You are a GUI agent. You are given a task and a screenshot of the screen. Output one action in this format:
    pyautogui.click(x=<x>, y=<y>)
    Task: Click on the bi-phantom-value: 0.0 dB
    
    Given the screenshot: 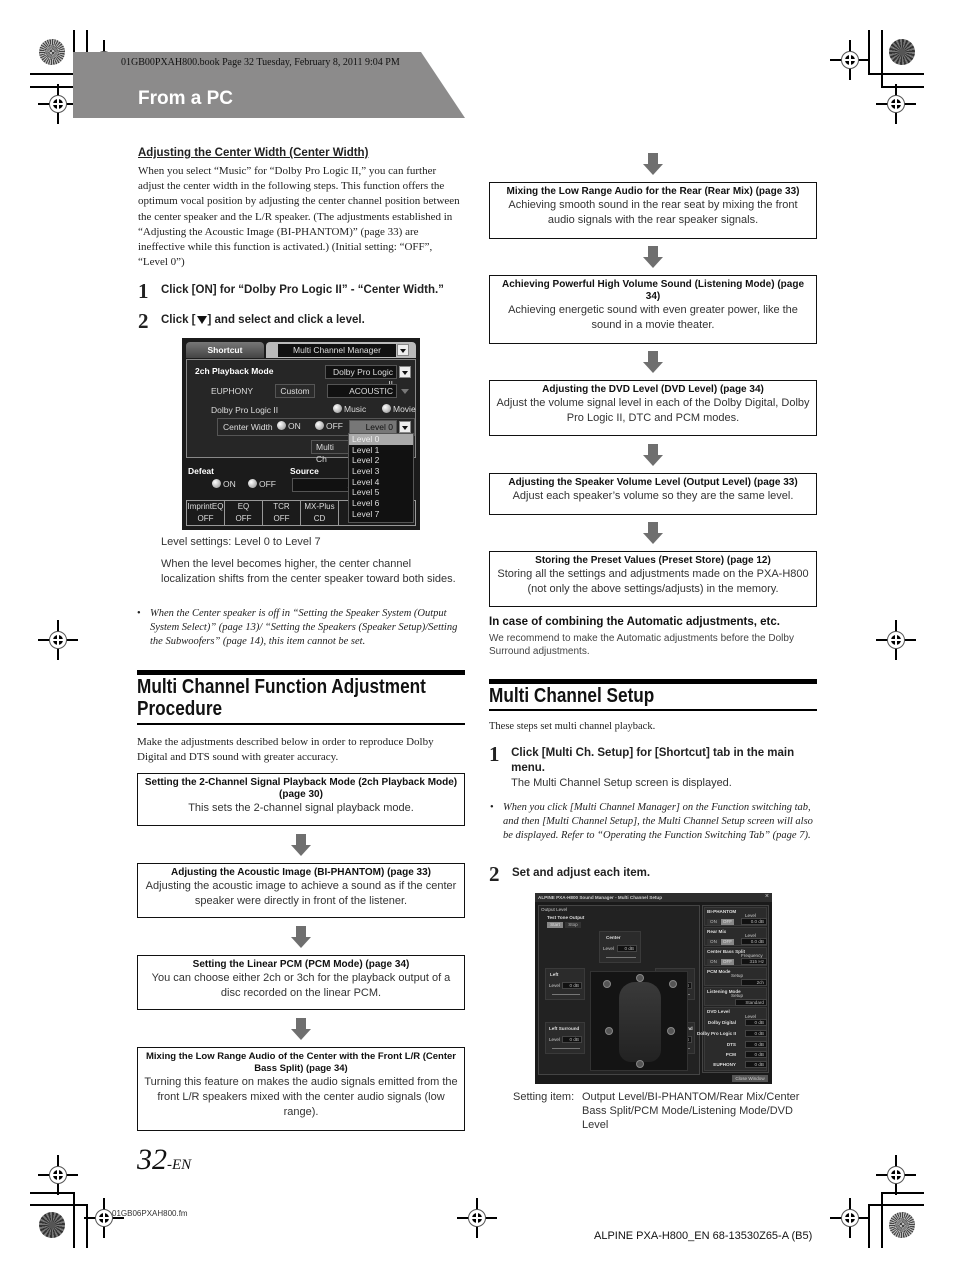 What is the action you would take?
    pyautogui.click(x=754, y=921)
    